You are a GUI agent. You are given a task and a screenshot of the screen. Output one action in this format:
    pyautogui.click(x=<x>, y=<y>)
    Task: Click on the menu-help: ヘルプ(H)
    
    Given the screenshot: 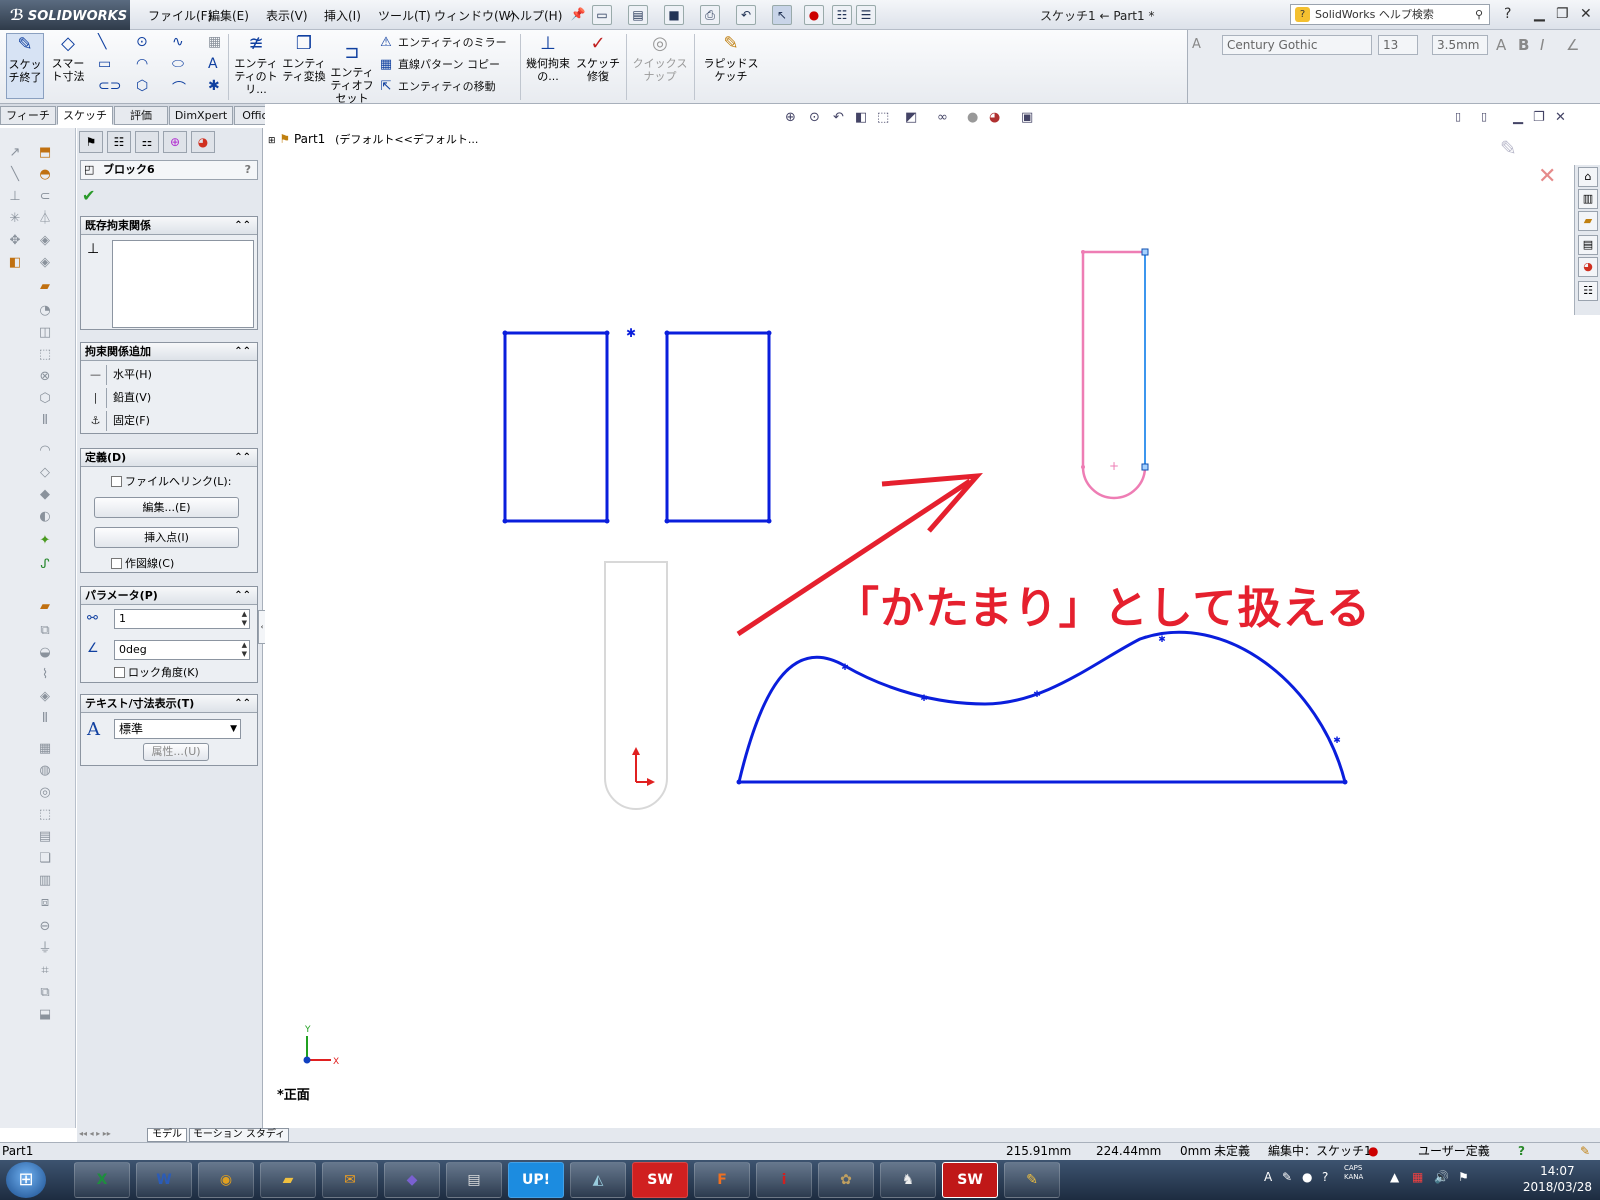 What is the action you would take?
    pyautogui.click(x=535, y=15)
    